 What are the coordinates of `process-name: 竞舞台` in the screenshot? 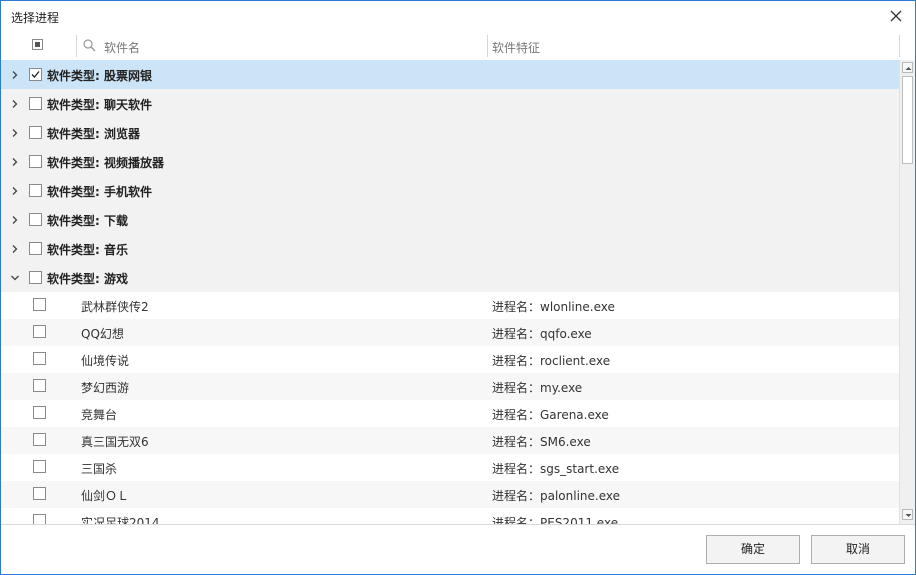 It's located at (99, 415).